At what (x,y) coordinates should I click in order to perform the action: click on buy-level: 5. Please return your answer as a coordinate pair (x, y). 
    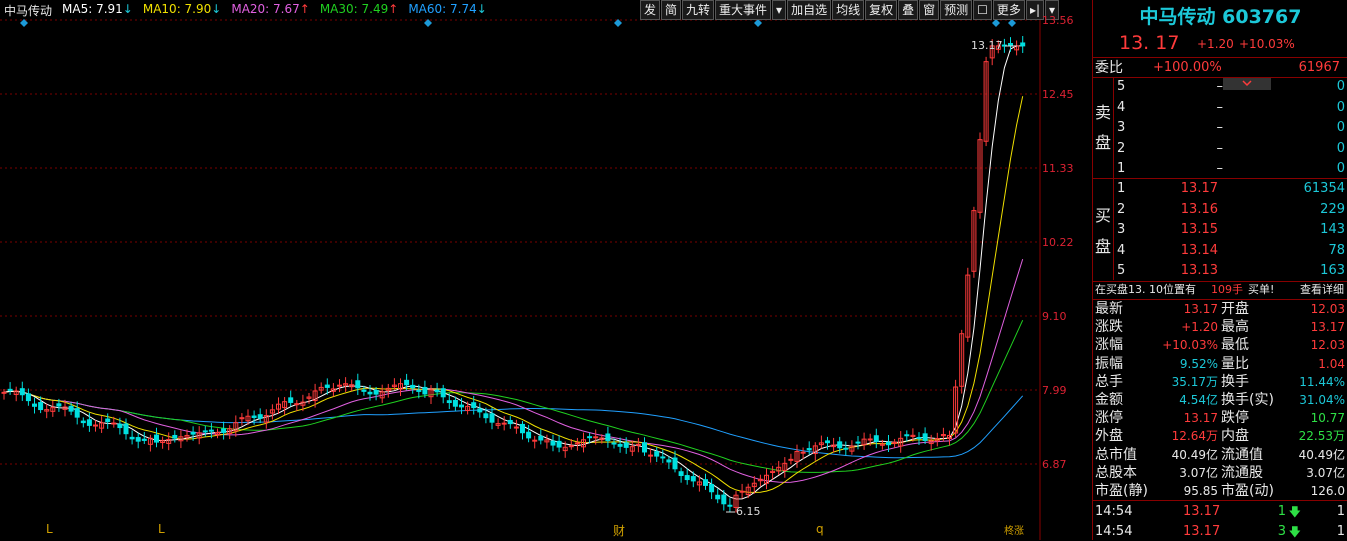
    Looking at the image, I should click on (1121, 270).